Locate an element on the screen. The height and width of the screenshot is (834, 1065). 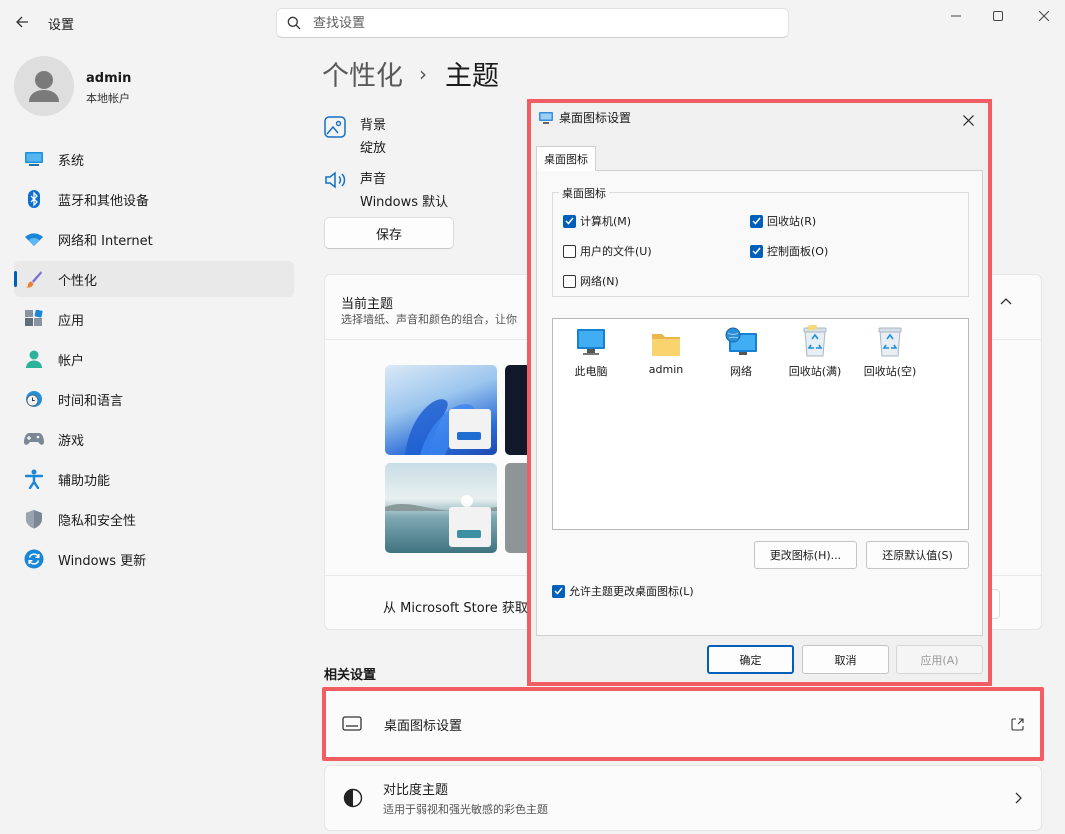
search-input is located at coordinates (513, 23).